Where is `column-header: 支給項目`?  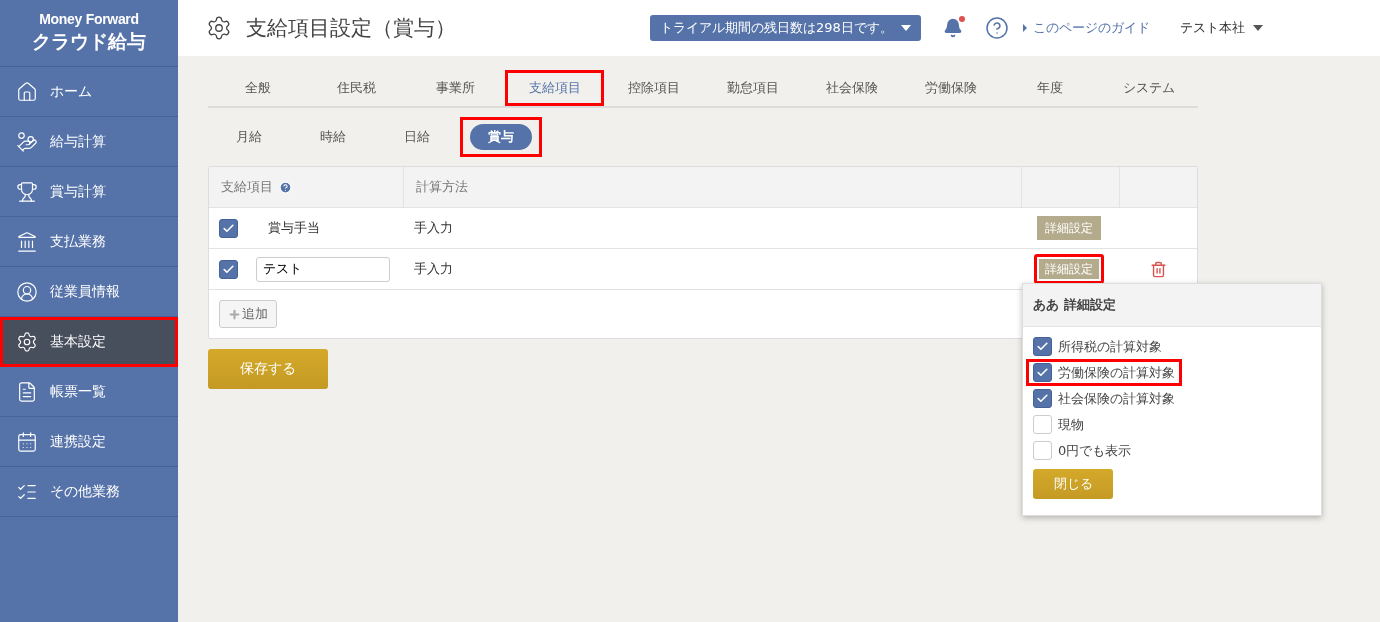 column-header: 支給項目 is located at coordinates (306, 187).